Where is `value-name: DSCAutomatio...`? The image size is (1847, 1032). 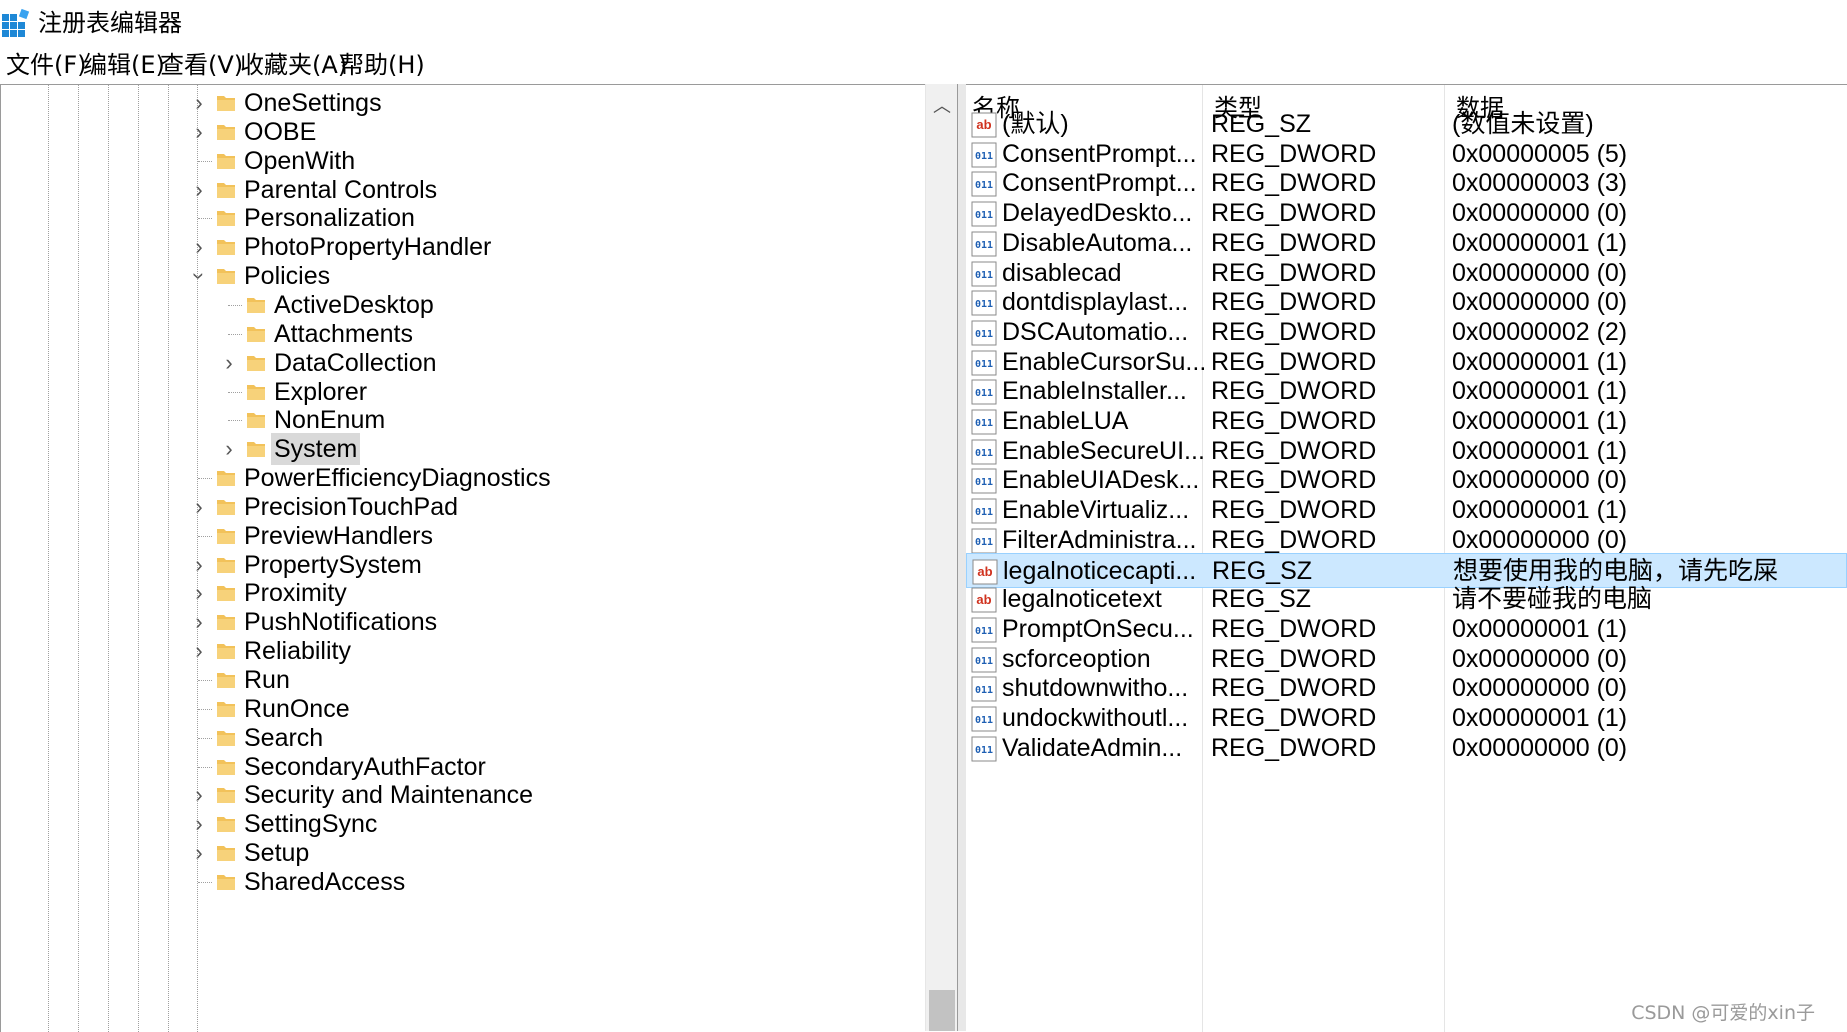
value-name: DSCAutomatio... is located at coordinates (1095, 331).